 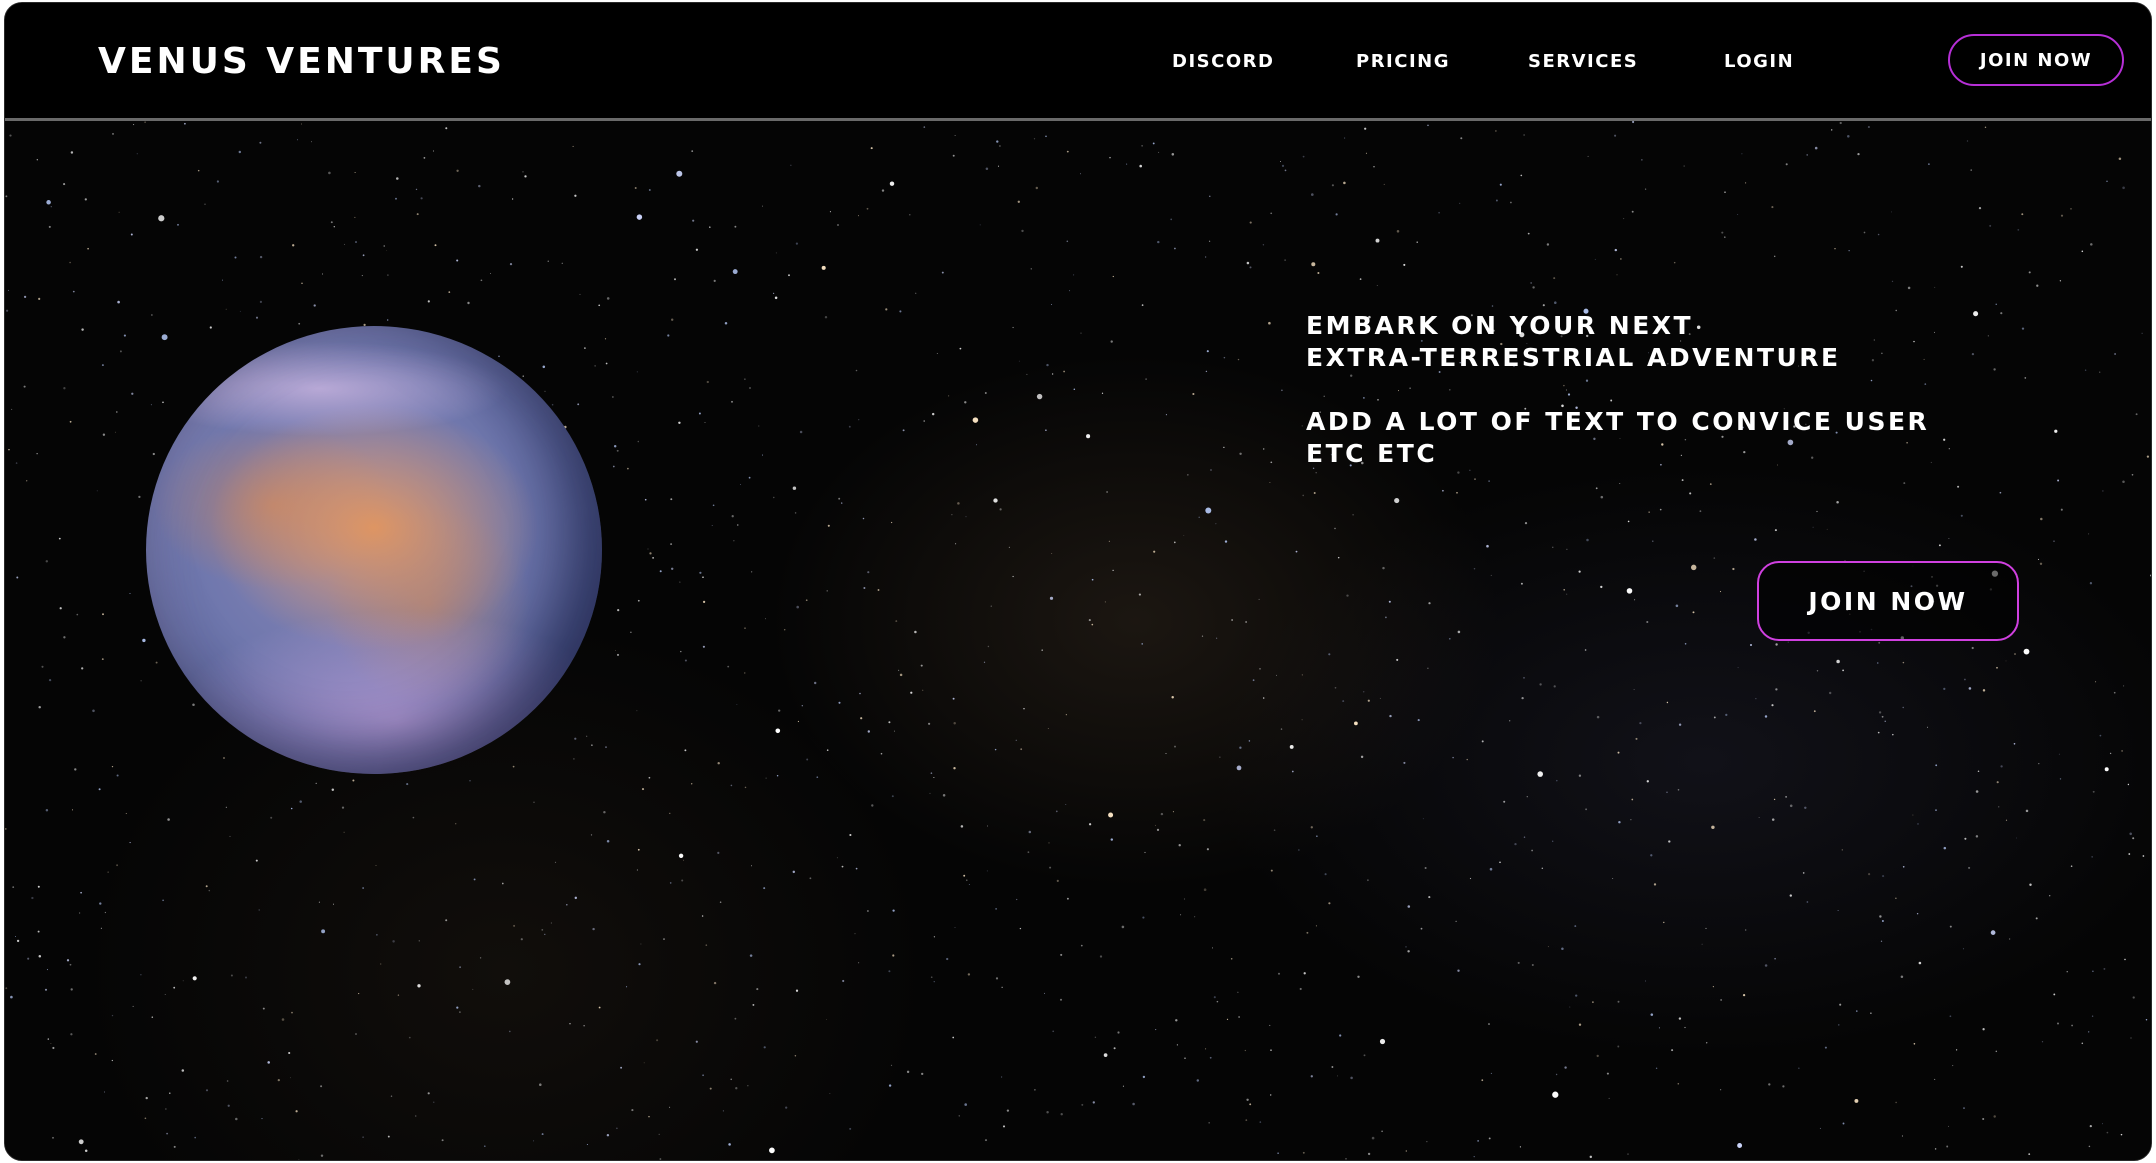 What do you see at coordinates (1759, 61) in the screenshot?
I see `nav-link-login: LOGIN` at bounding box center [1759, 61].